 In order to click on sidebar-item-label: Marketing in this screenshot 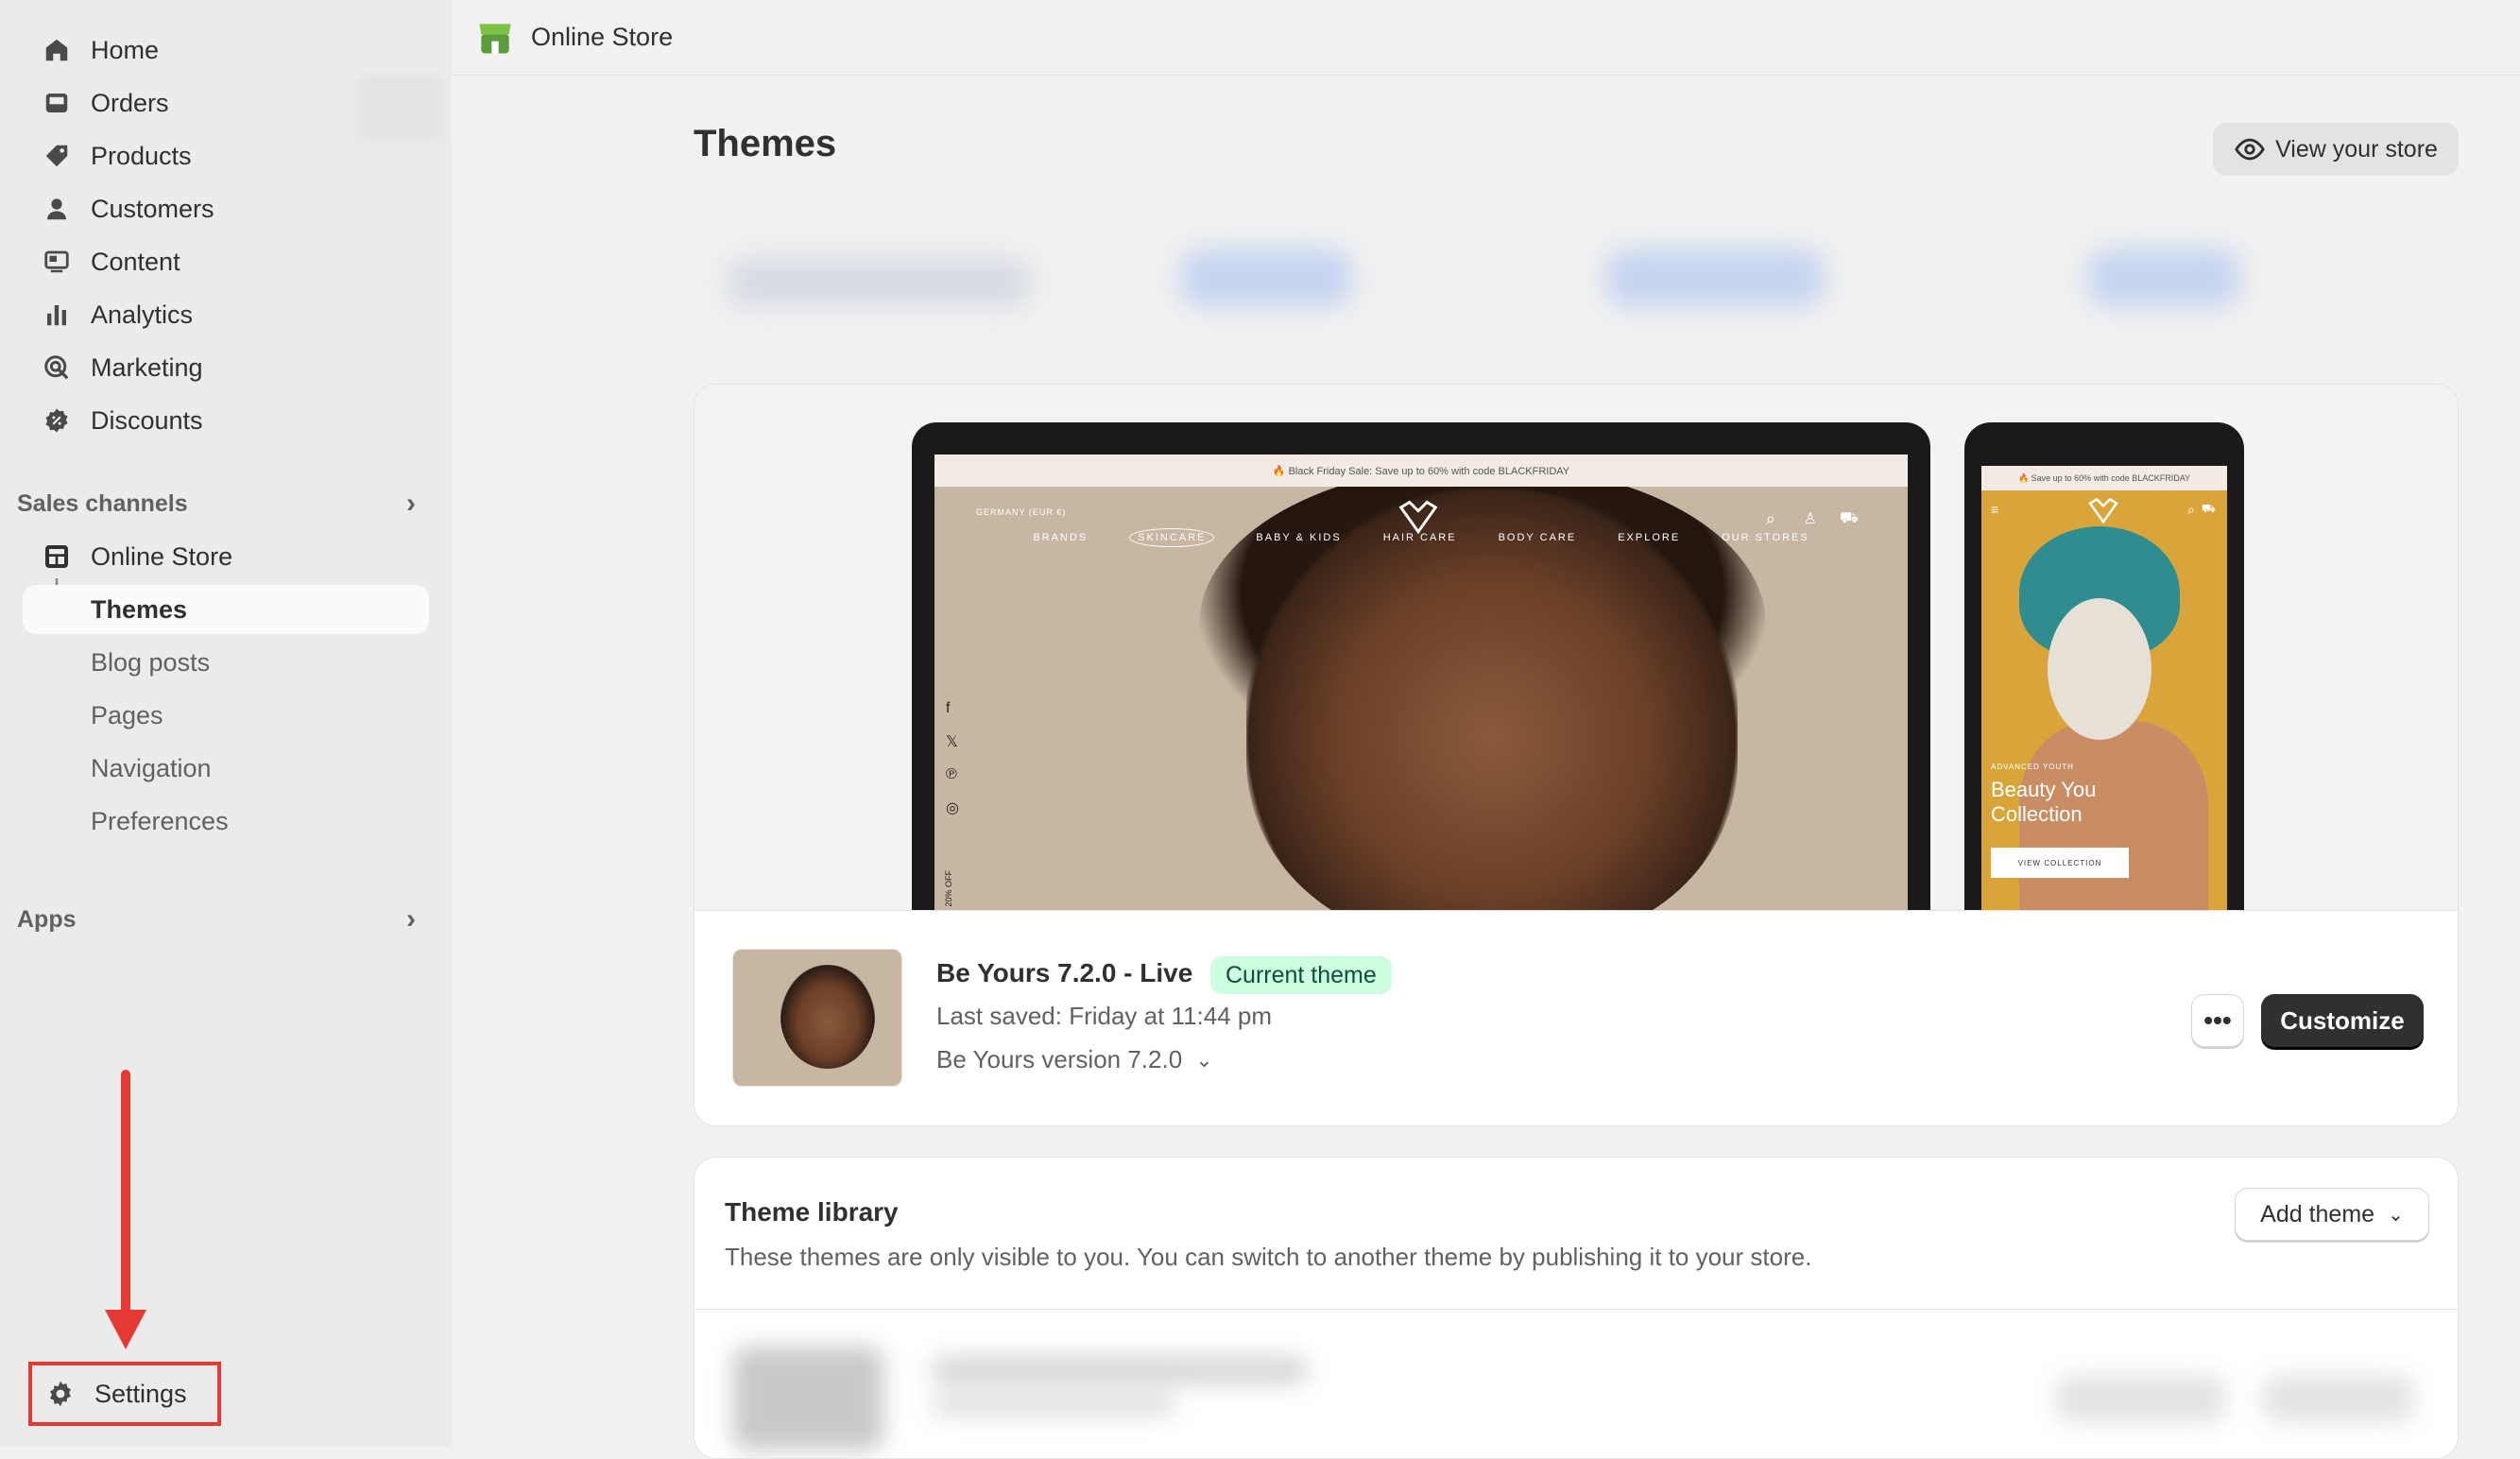, I will do `click(147, 367)`.